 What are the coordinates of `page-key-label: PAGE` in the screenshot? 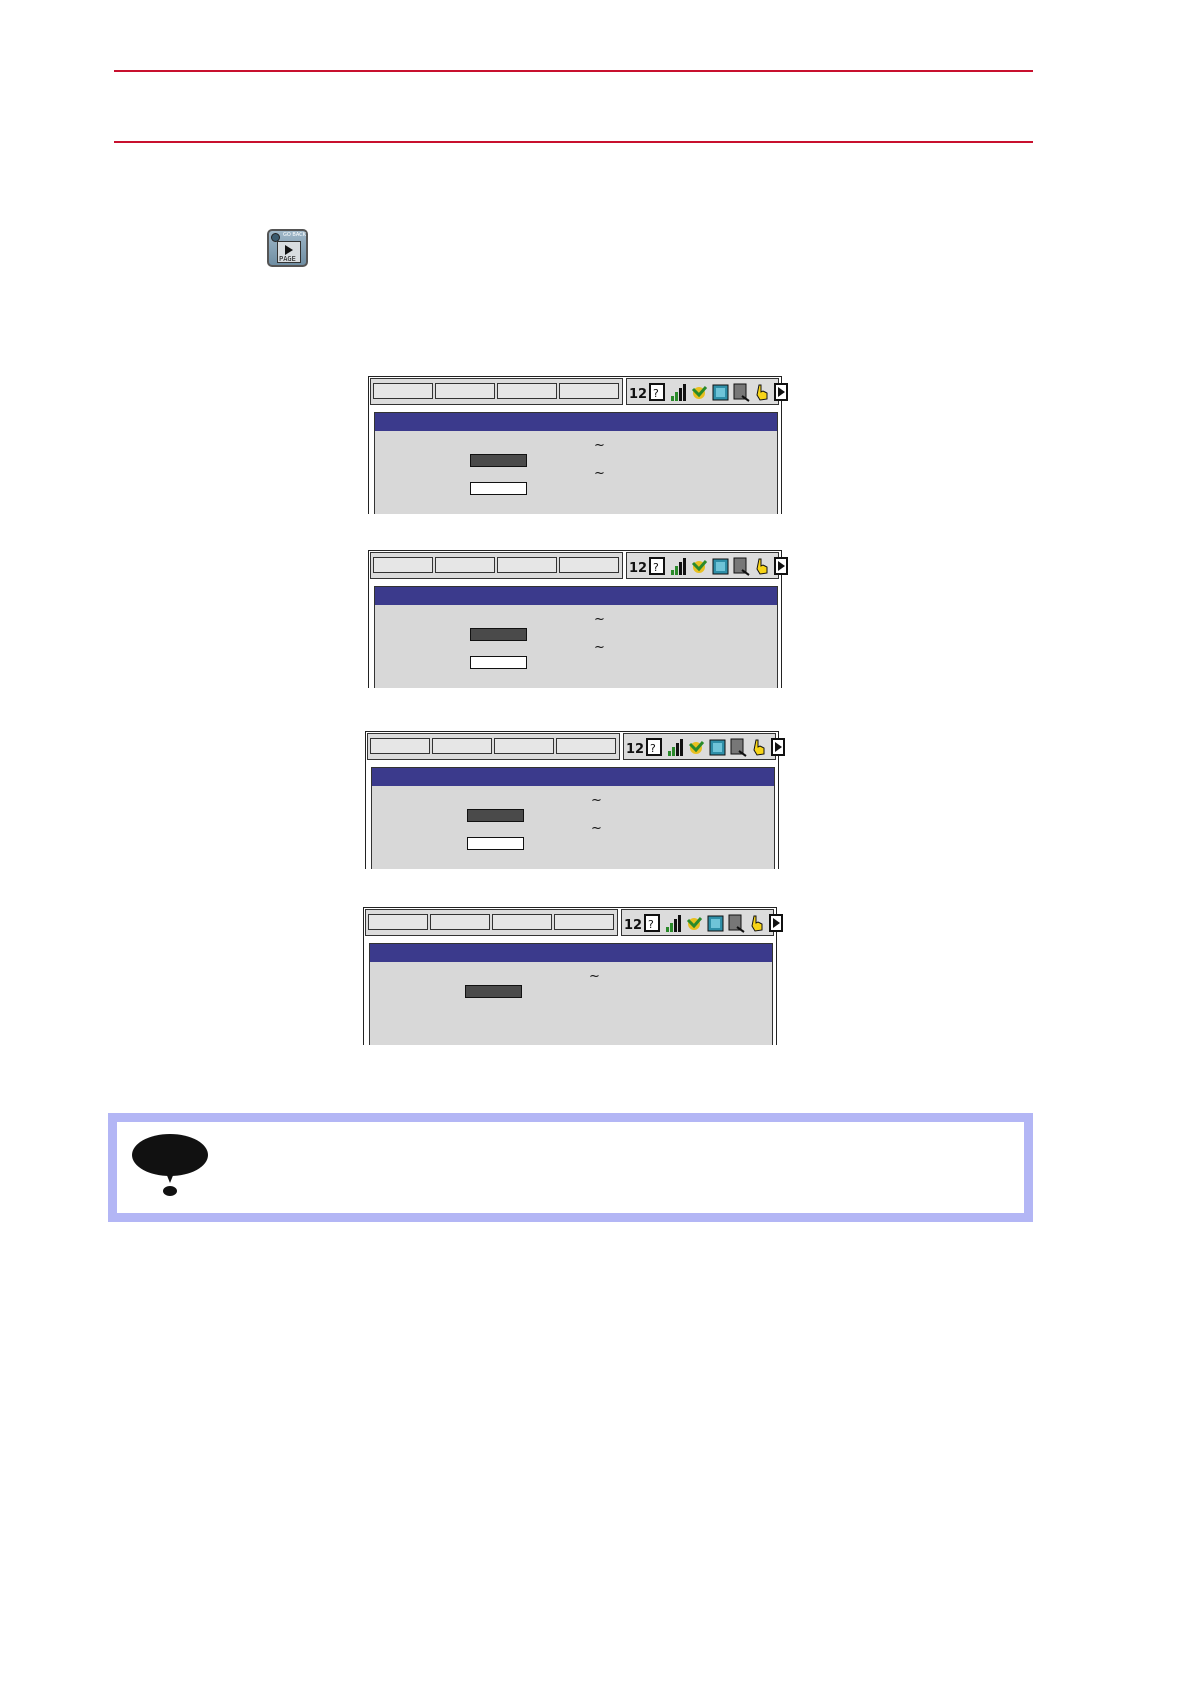 It's located at (287, 259).